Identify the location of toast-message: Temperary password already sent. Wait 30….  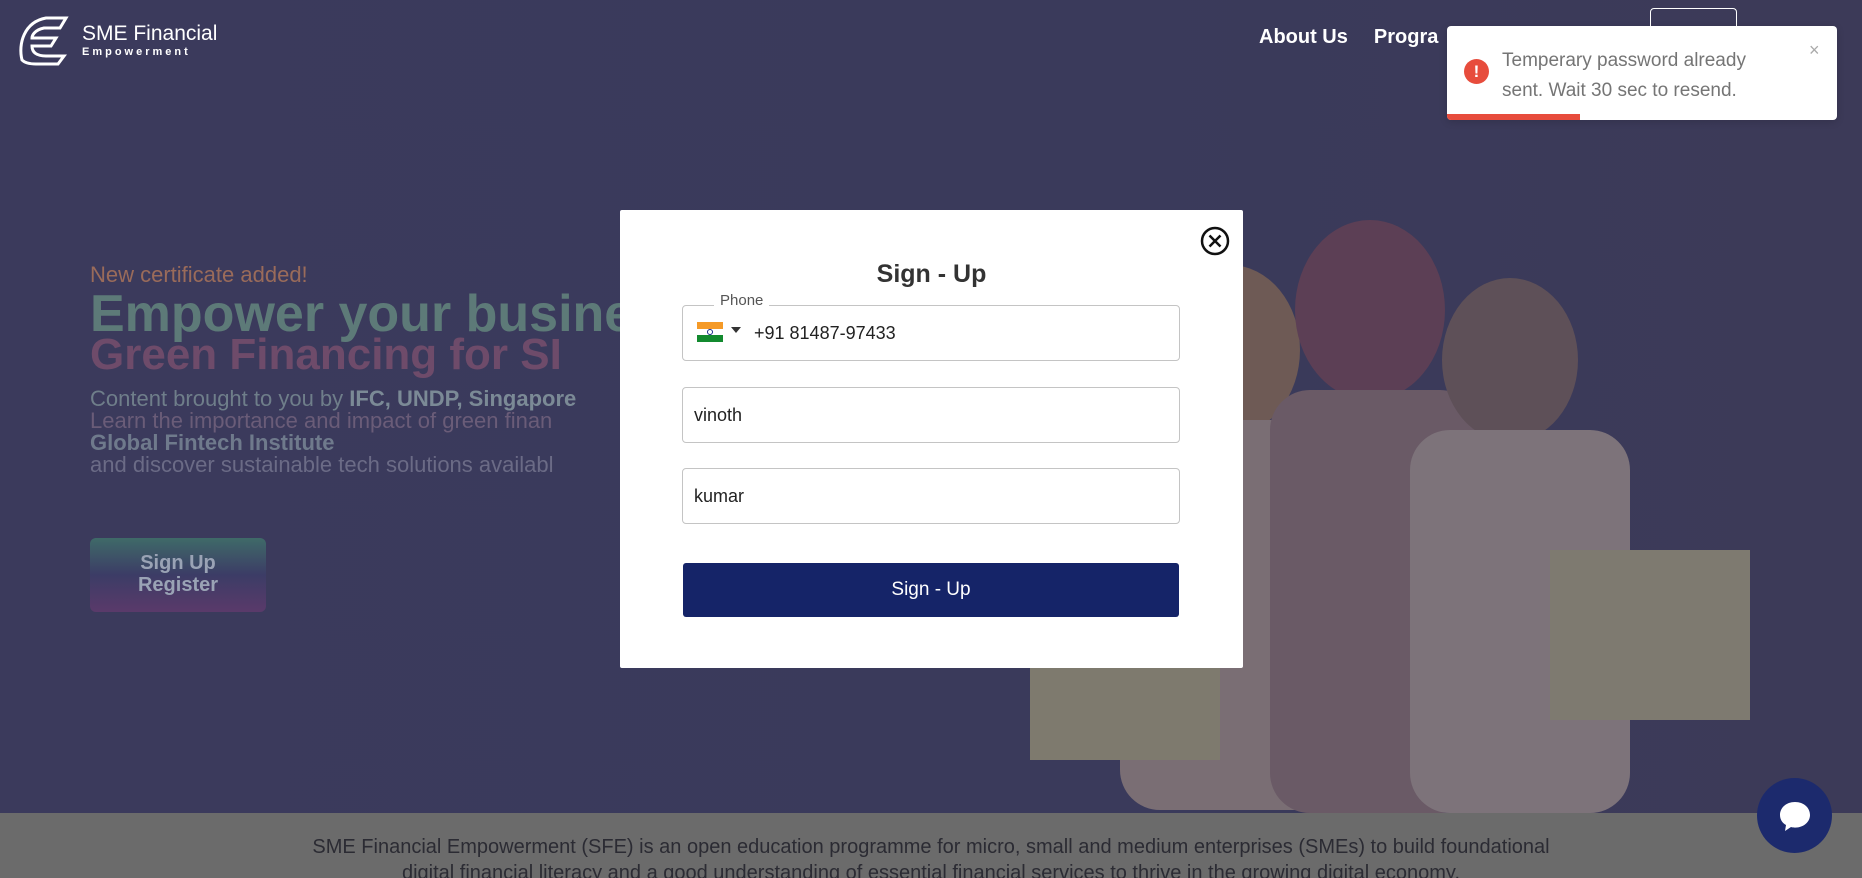
(1624, 75).